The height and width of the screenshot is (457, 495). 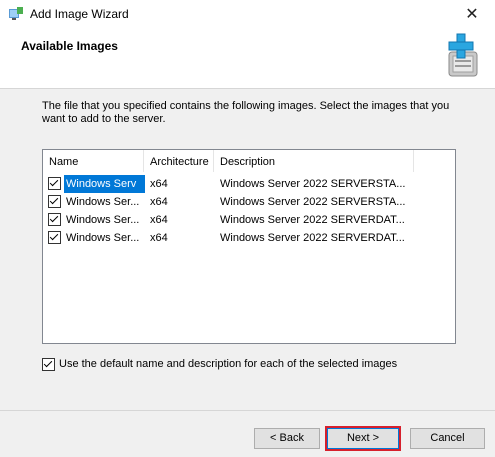 I want to click on column-header-description: Description, so click(x=314, y=161).